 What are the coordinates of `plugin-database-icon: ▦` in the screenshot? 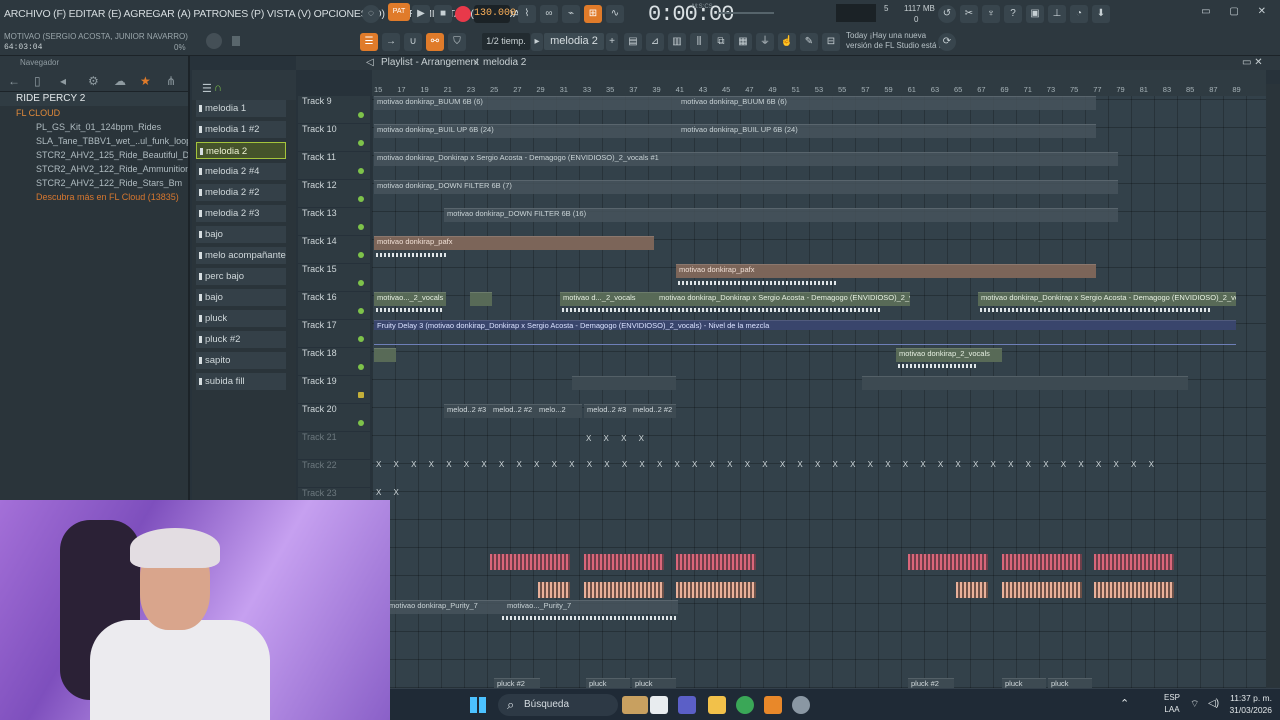 It's located at (743, 42).